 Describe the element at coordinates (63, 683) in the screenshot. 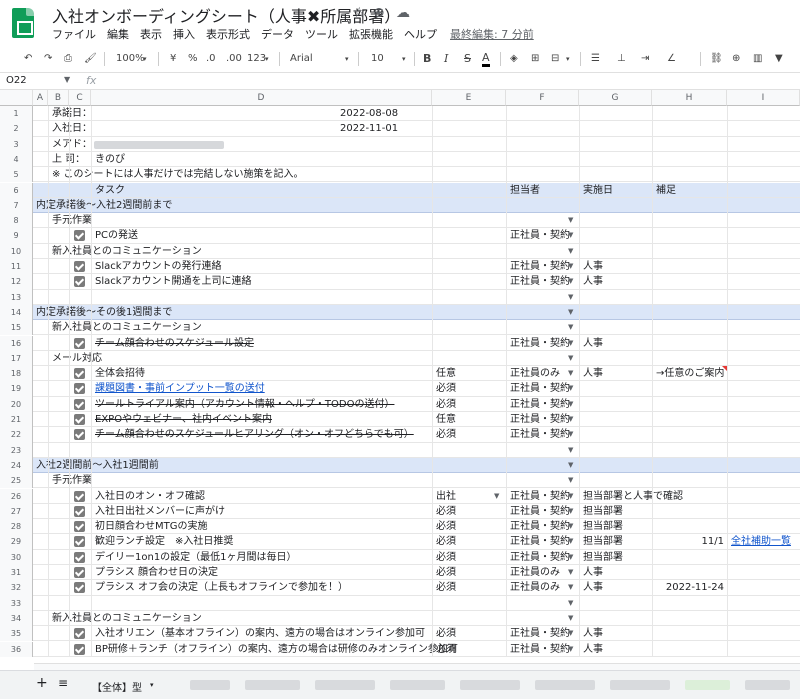

I see `all-sheets-icon: ≡` at that location.